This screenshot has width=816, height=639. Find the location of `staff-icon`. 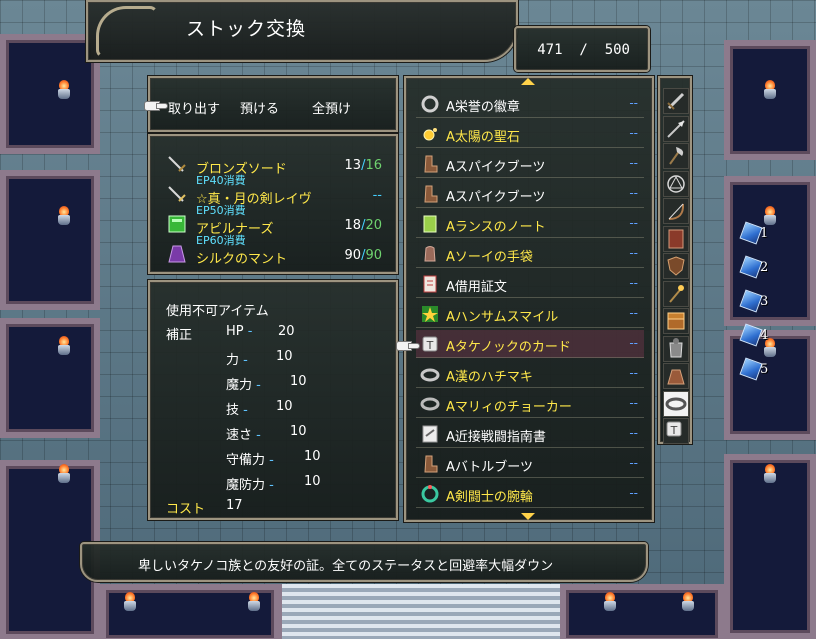

staff-icon is located at coordinates (676, 293).